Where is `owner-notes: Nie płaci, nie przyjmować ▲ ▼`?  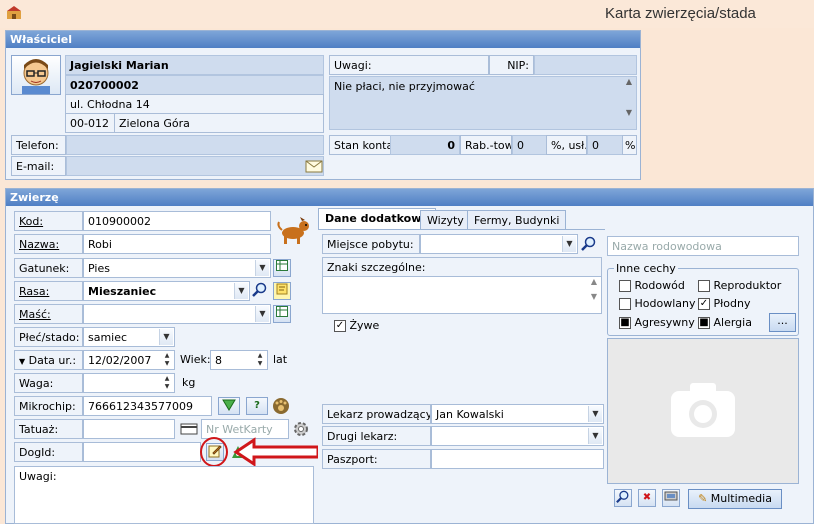
owner-notes: Nie płaci, nie przyjmować ▲ ▼ is located at coordinates (483, 103).